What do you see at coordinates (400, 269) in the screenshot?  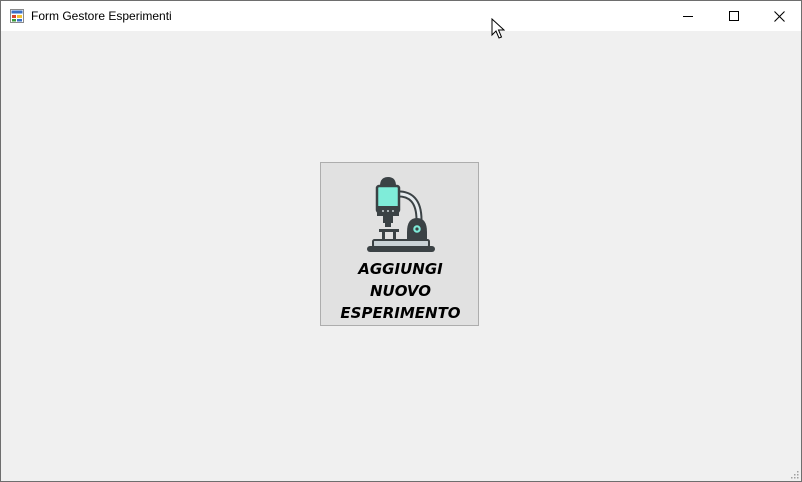 I see `label-line: AGGIUNGI` at bounding box center [400, 269].